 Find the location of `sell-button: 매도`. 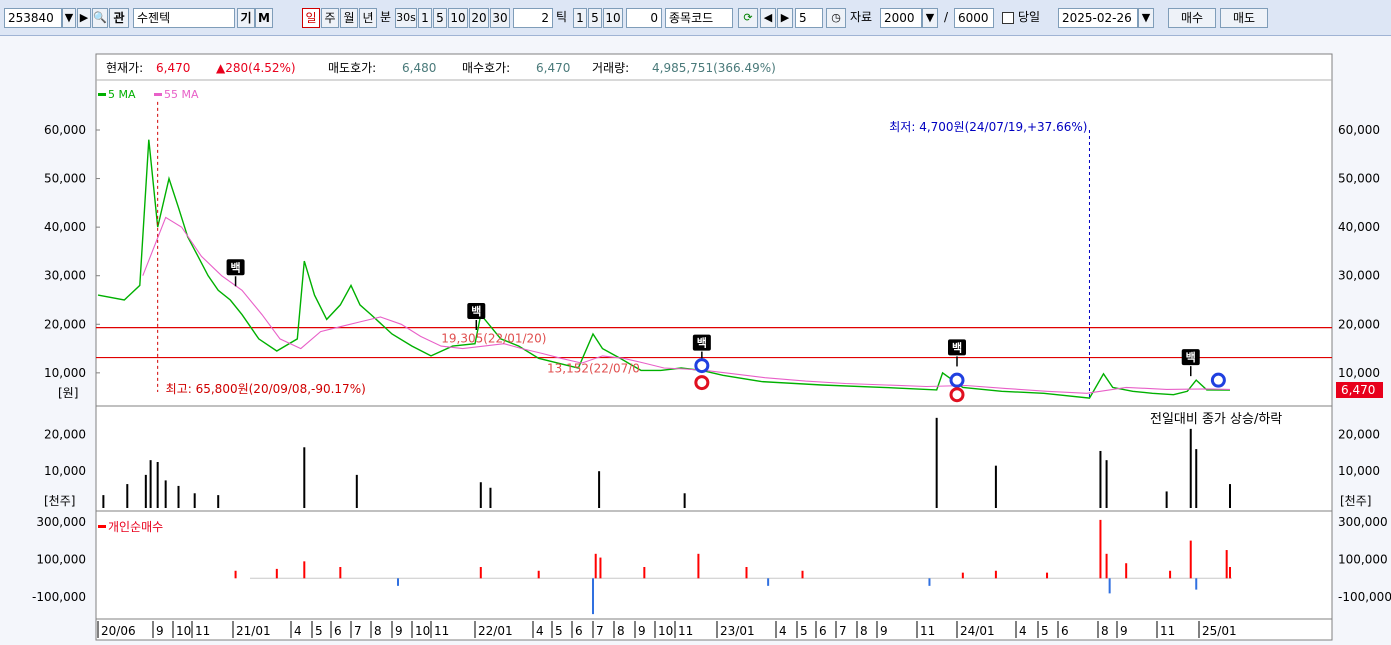

sell-button: 매도 is located at coordinates (1244, 18).